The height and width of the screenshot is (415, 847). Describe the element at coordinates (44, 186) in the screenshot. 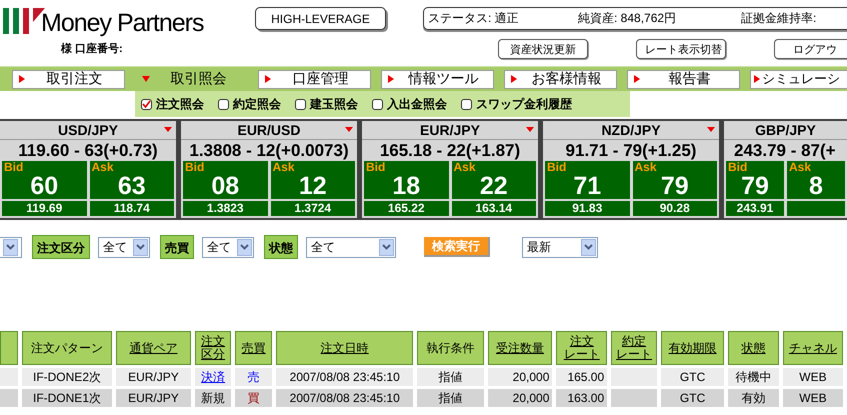

I see `price-pips: 60` at that location.